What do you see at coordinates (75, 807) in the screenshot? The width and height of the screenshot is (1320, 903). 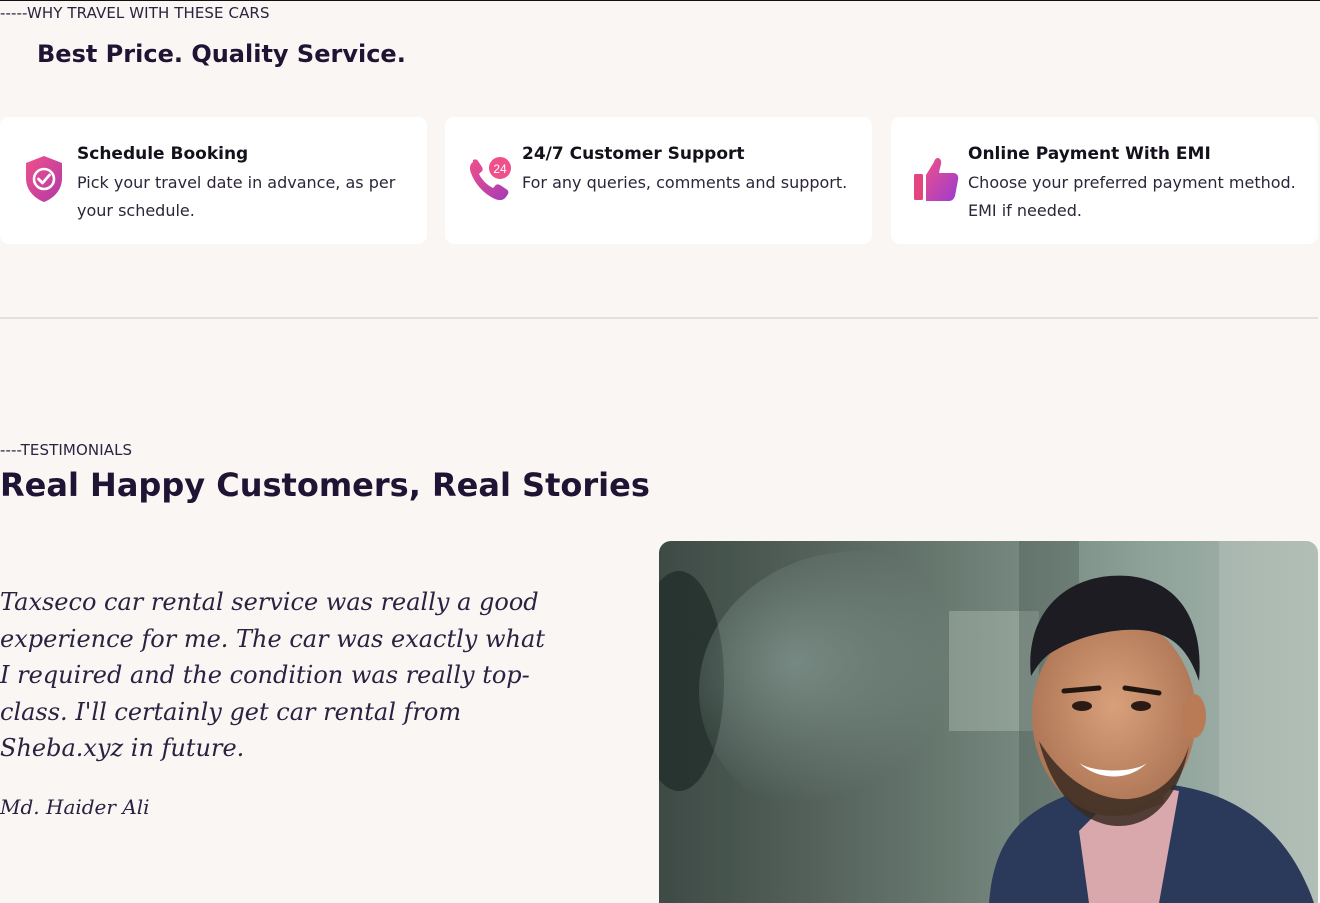 I see `testimonial-author: Md. Haider Ali` at bounding box center [75, 807].